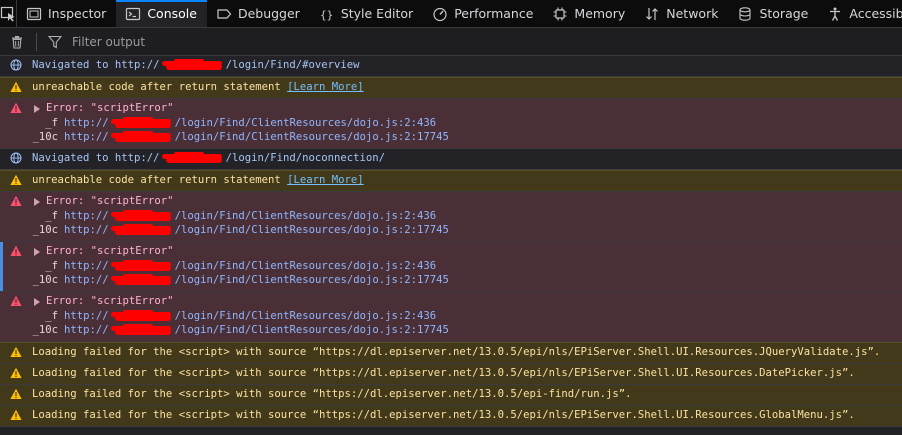 This screenshot has height=435, width=902. I want to click on tab-memory: Memory, so click(589, 13).